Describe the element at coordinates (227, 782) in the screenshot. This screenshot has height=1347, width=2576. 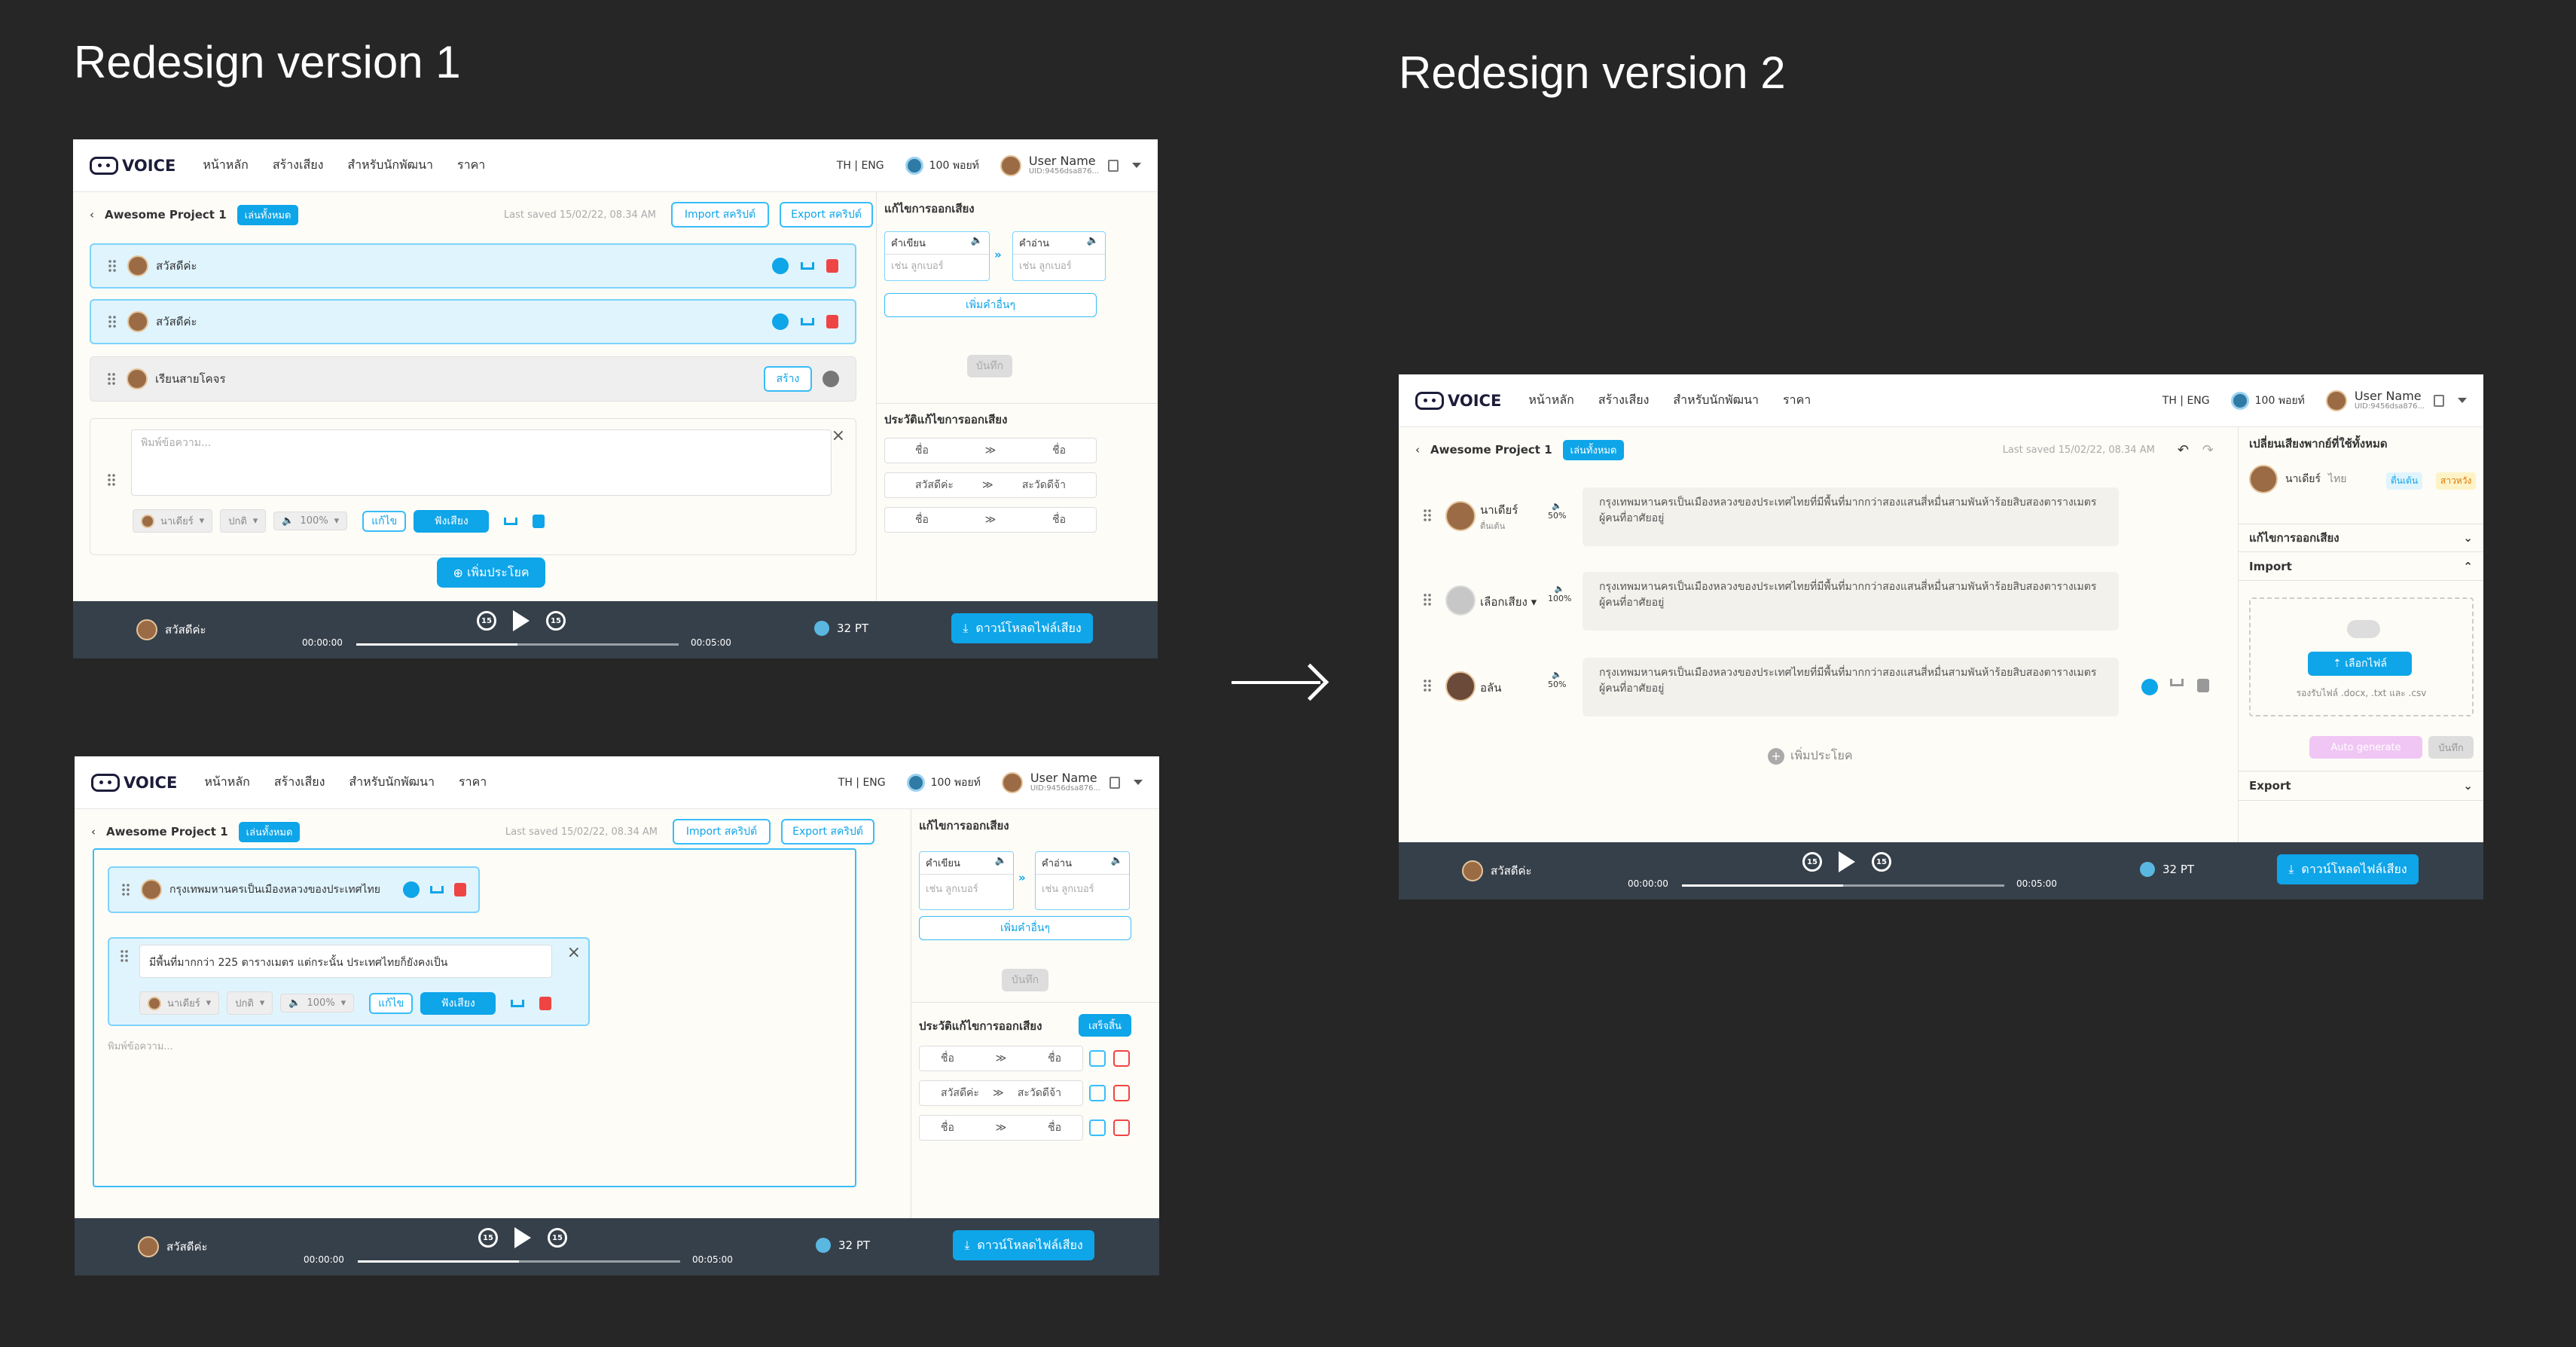
I see `nav-home: หน้าหลัก` at that location.